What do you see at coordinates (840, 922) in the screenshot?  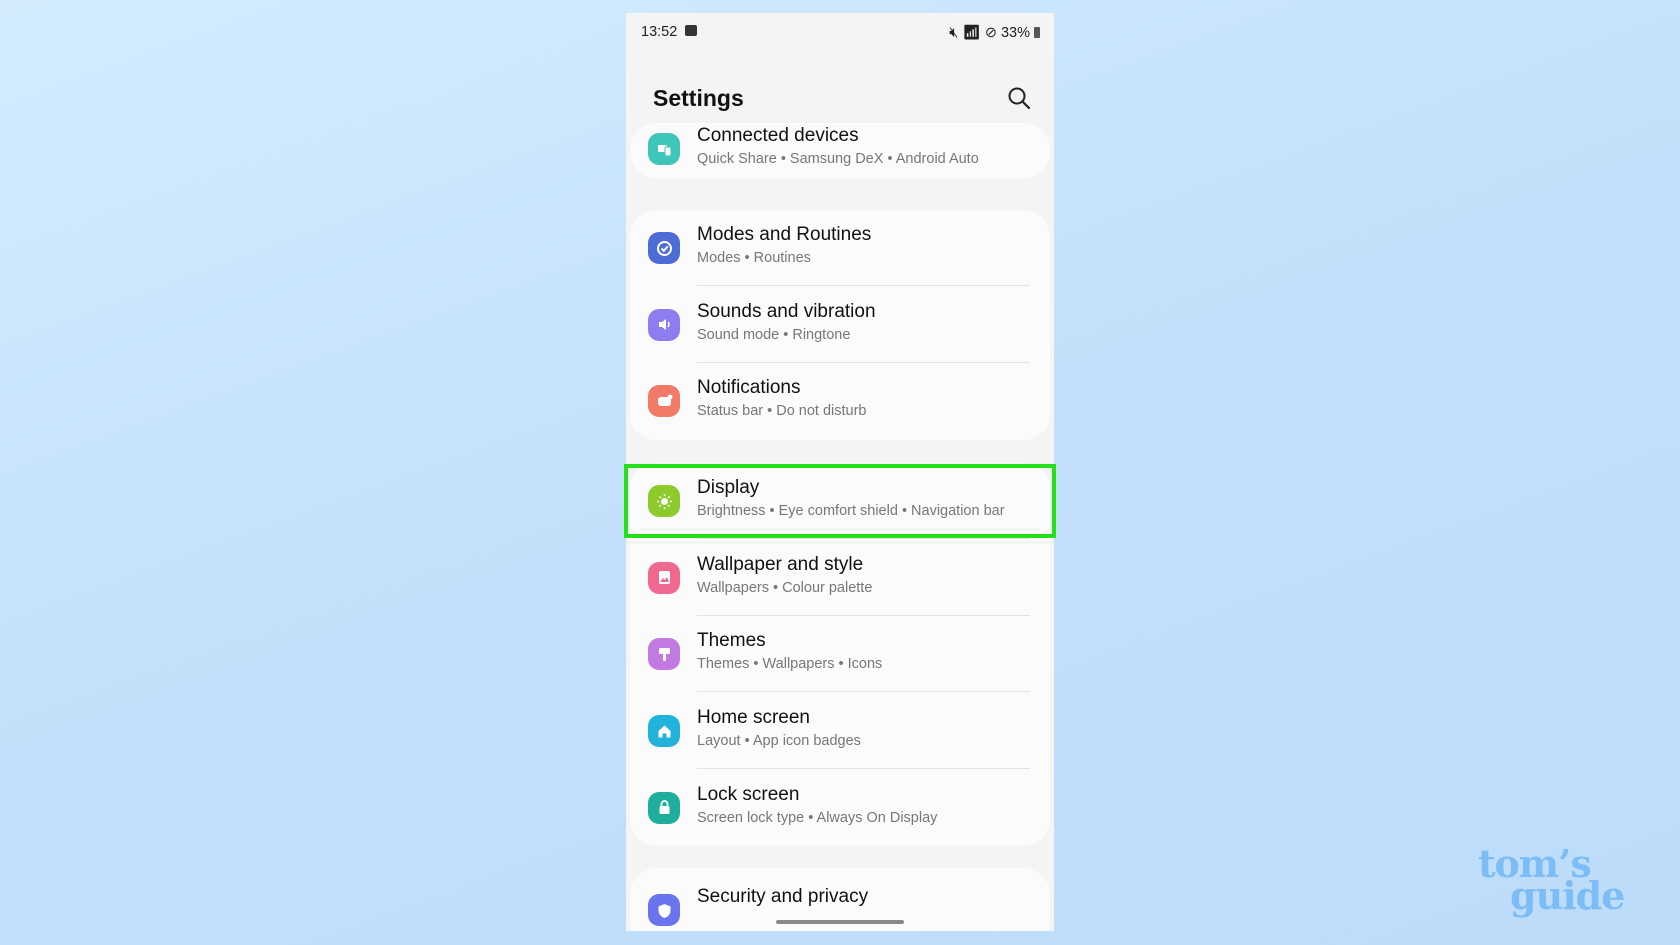 I see `home-gesture-bar` at bounding box center [840, 922].